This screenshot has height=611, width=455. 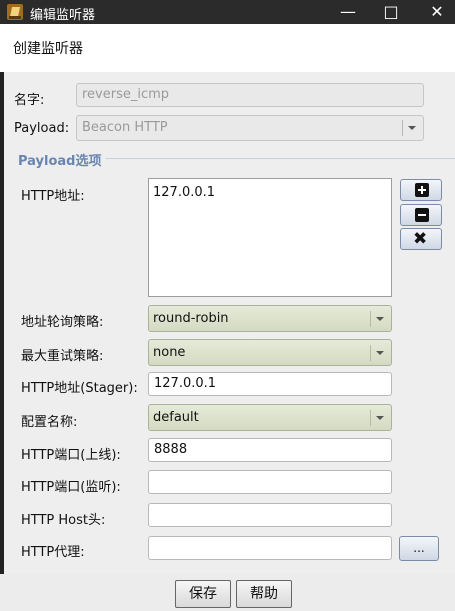 I want to click on payload-label: Payload:, so click(x=42, y=128).